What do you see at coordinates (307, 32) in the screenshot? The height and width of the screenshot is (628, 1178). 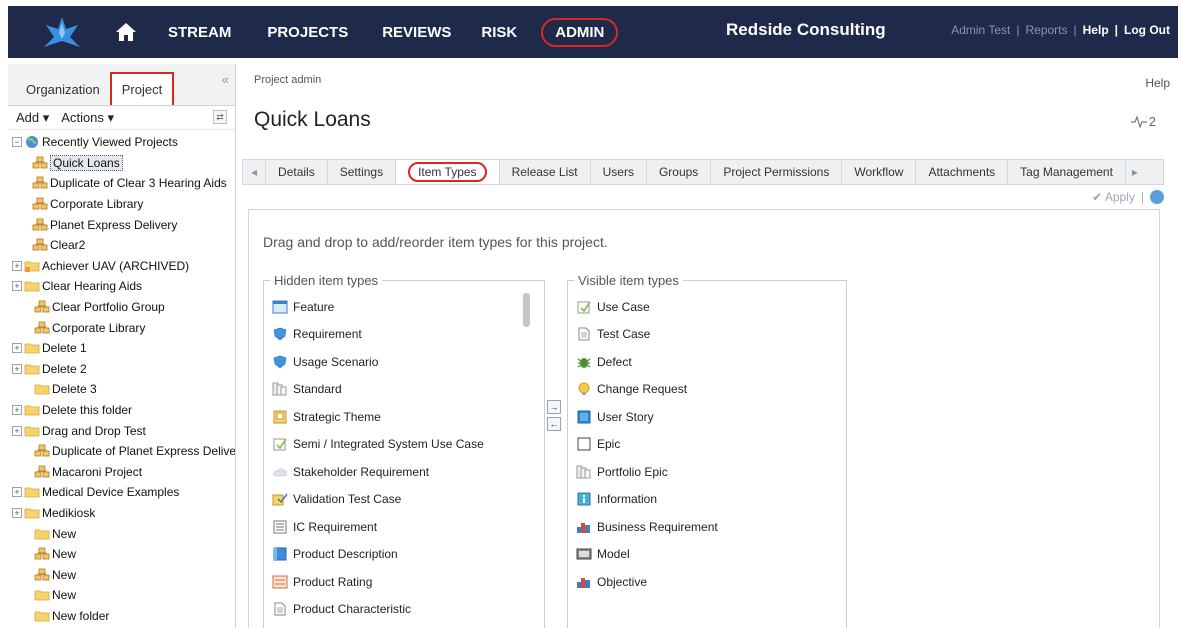 I see `nav-projects: PROJECTS` at bounding box center [307, 32].